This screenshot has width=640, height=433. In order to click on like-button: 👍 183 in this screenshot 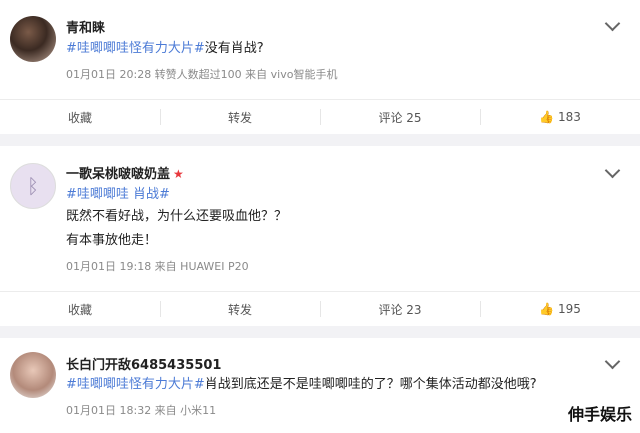, I will do `click(560, 117)`.